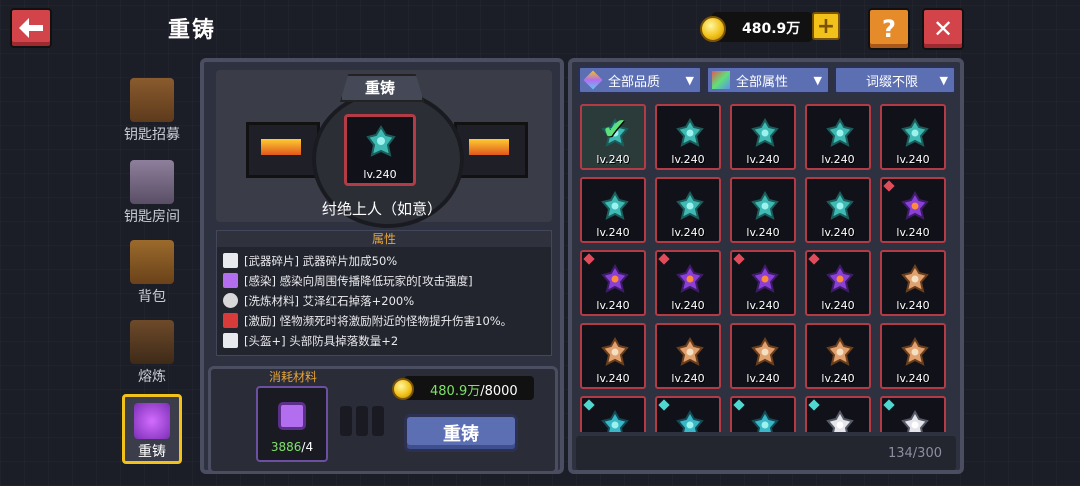  I want to click on add-currency-button: +, so click(826, 26).